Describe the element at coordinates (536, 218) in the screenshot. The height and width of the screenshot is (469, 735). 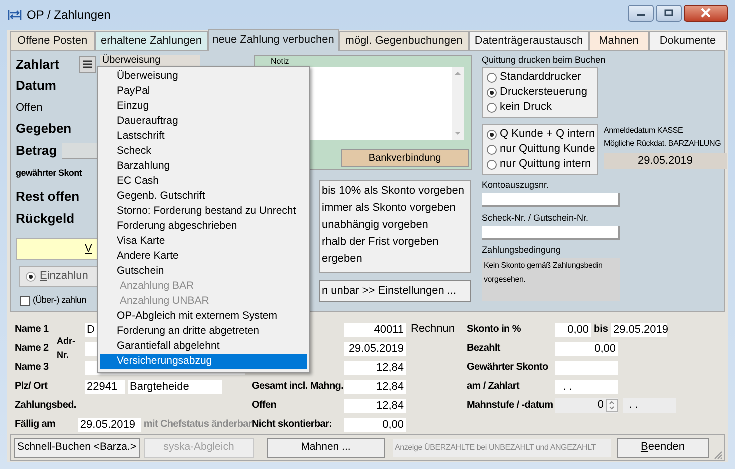
I see `field-label: Scheck-Nr. / Gutschein-Nr.` at that location.